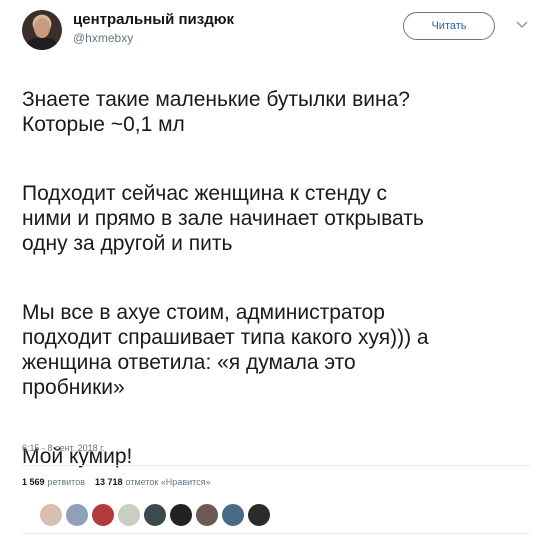 The width and height of the screenshot is (560, 536). What do you see at coordinates (522, 24) in the screenshot?
I see `chevron-down-icon` at bounding box center [522, 24].